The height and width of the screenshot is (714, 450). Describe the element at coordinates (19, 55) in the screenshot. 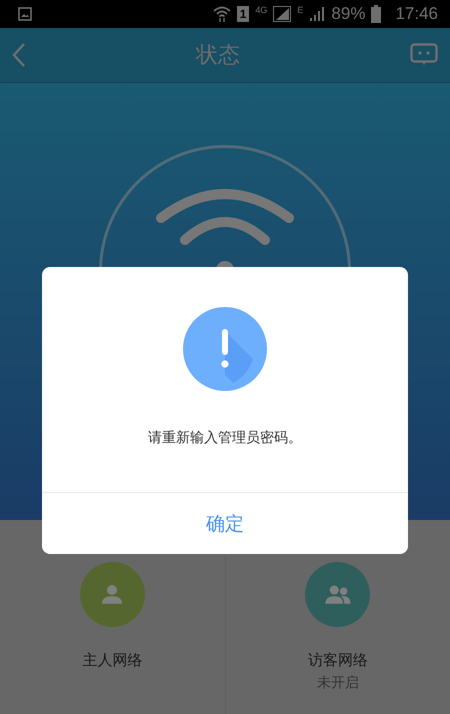

I see `back-icon` at that location.